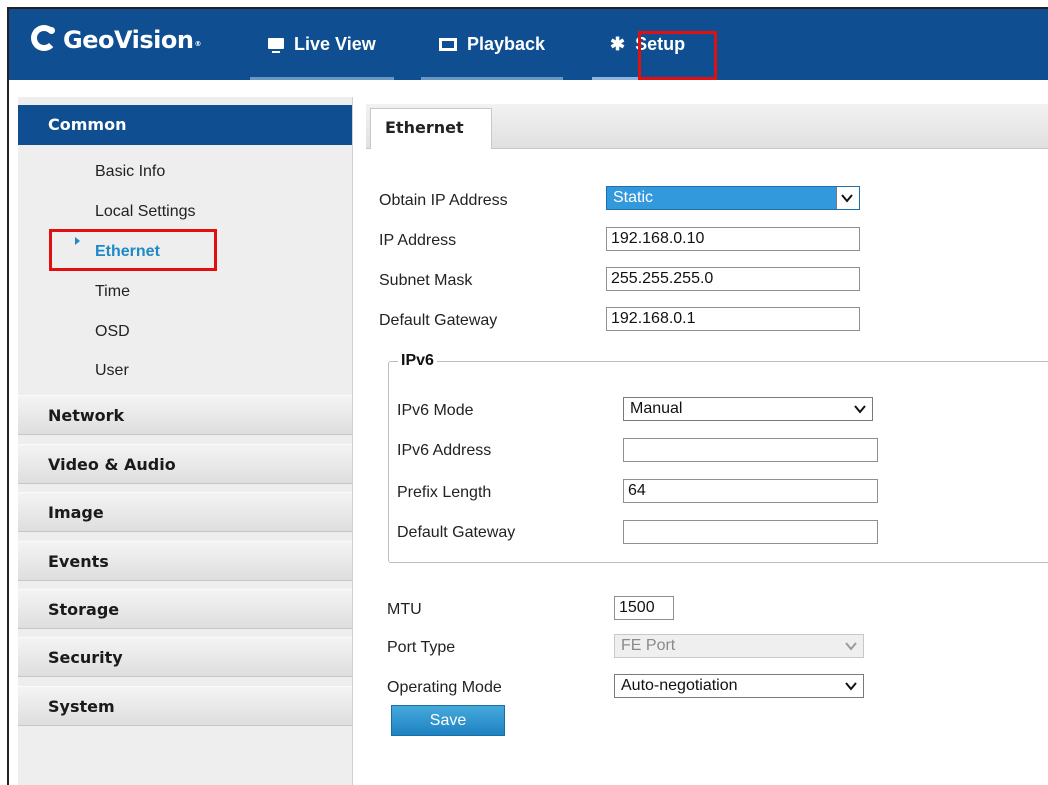 Image resolution: width=1048 pixels, height=785 pixels. What do you see at coordinates (335, 44) in the screenshot?
I see `nav-live-view-label: Live View` at bounding box center [335, 44].